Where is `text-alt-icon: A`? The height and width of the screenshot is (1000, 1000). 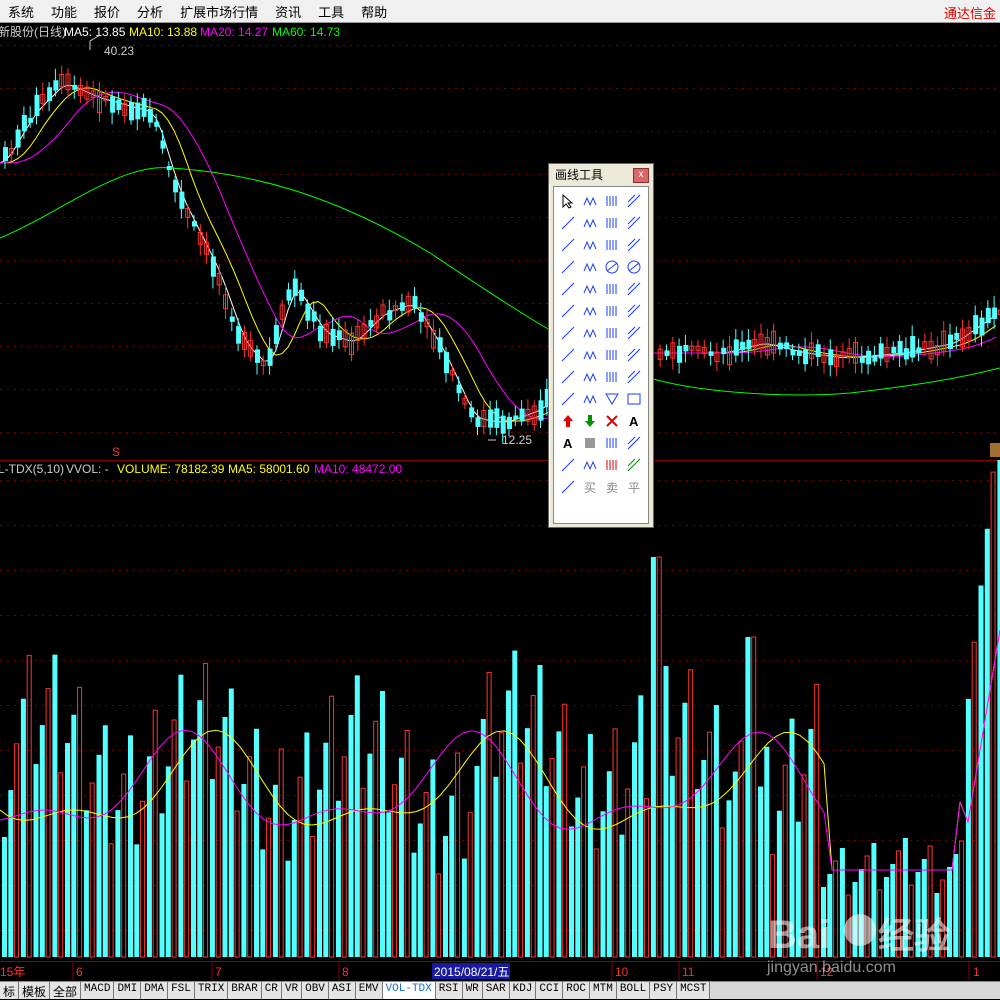
text-alt-icon: A is located at coordinates (568, 443).